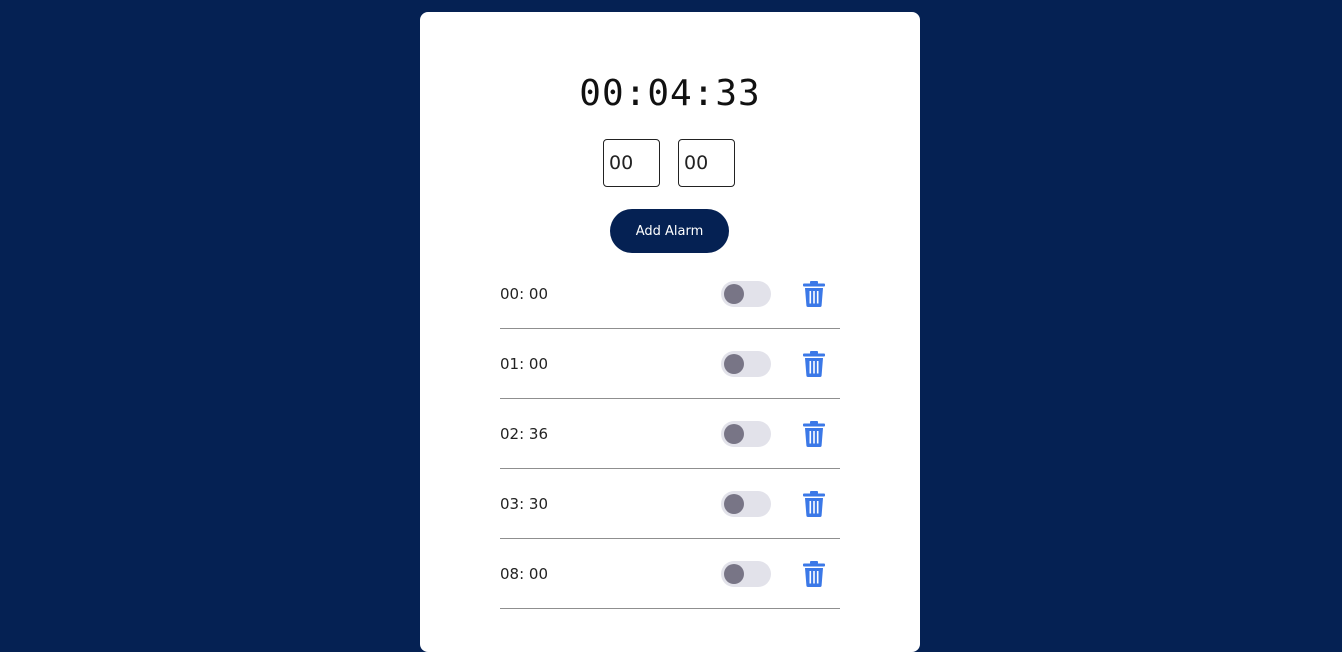 The height and width of the screenshot is (652, 1342). Describe the element at coordinates (670, 504) in the screenshot. I see `alarm-row: 03: 30` at that location.